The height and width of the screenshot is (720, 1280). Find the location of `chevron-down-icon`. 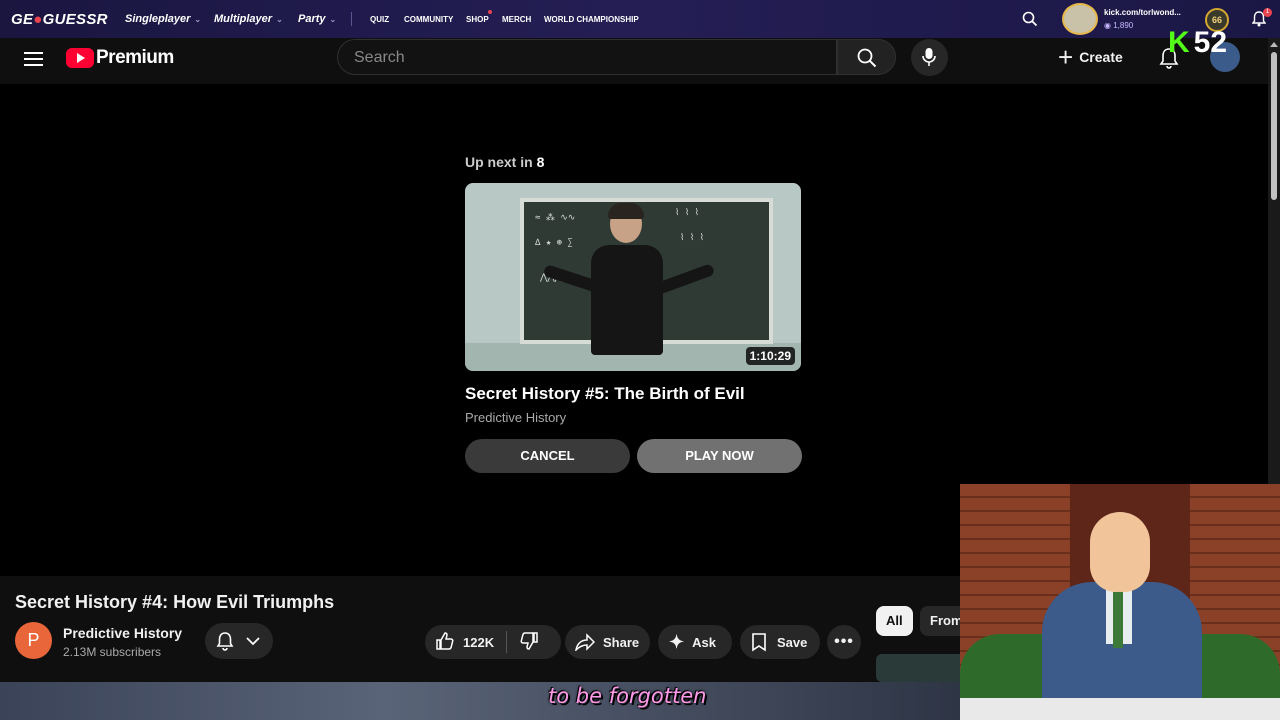

chevron-down-icon is located at coordinates (253, 641).